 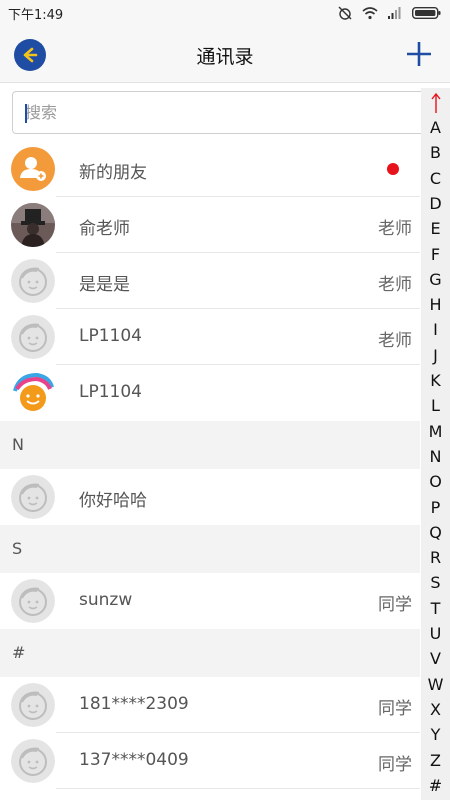 What do you see at coordinates (435, 634) in the screenshot?
I see `index-letter: U` at bounding box center [435, 634].